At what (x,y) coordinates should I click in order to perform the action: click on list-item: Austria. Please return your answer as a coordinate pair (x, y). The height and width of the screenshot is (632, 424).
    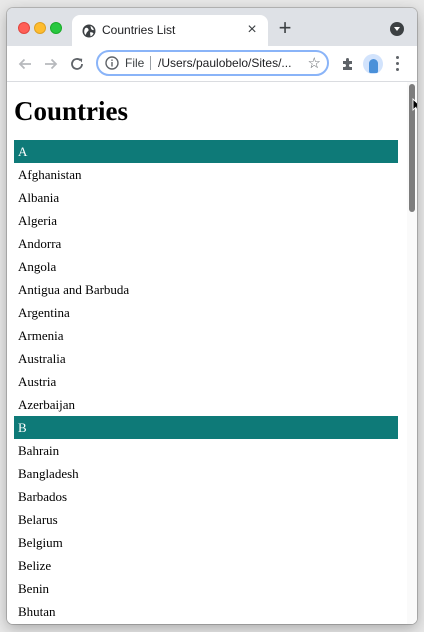
    Looking at the image, I should click on (37, 381).